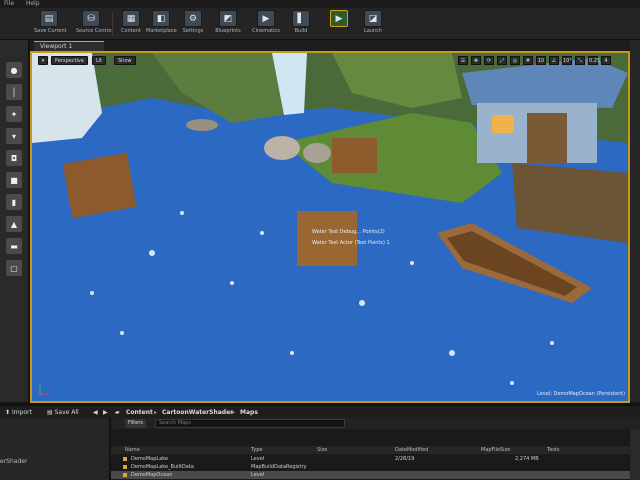  What do you see at coordinates (21, 412) in the screenshot?
I see `import-label: Import` at bounding box center [21, 412].